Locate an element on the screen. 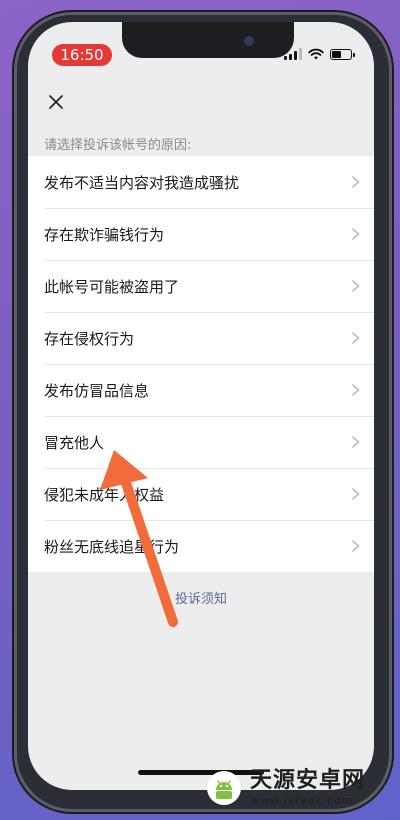 The image size is (400, 820). reason-stolen-account: 此帐号可能被盗用了 is located at coordinates (201, 286).